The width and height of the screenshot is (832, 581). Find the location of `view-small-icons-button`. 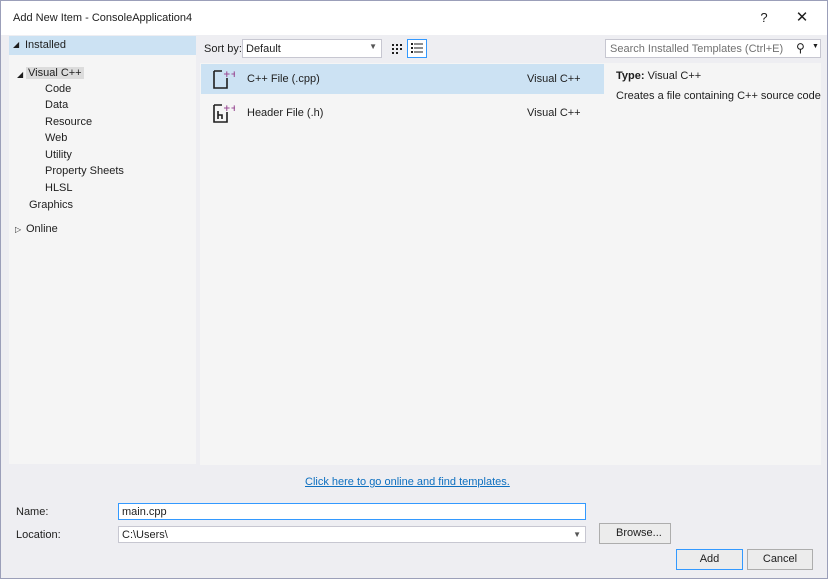

view-small-icons-button is located at coordinates (397, 48).